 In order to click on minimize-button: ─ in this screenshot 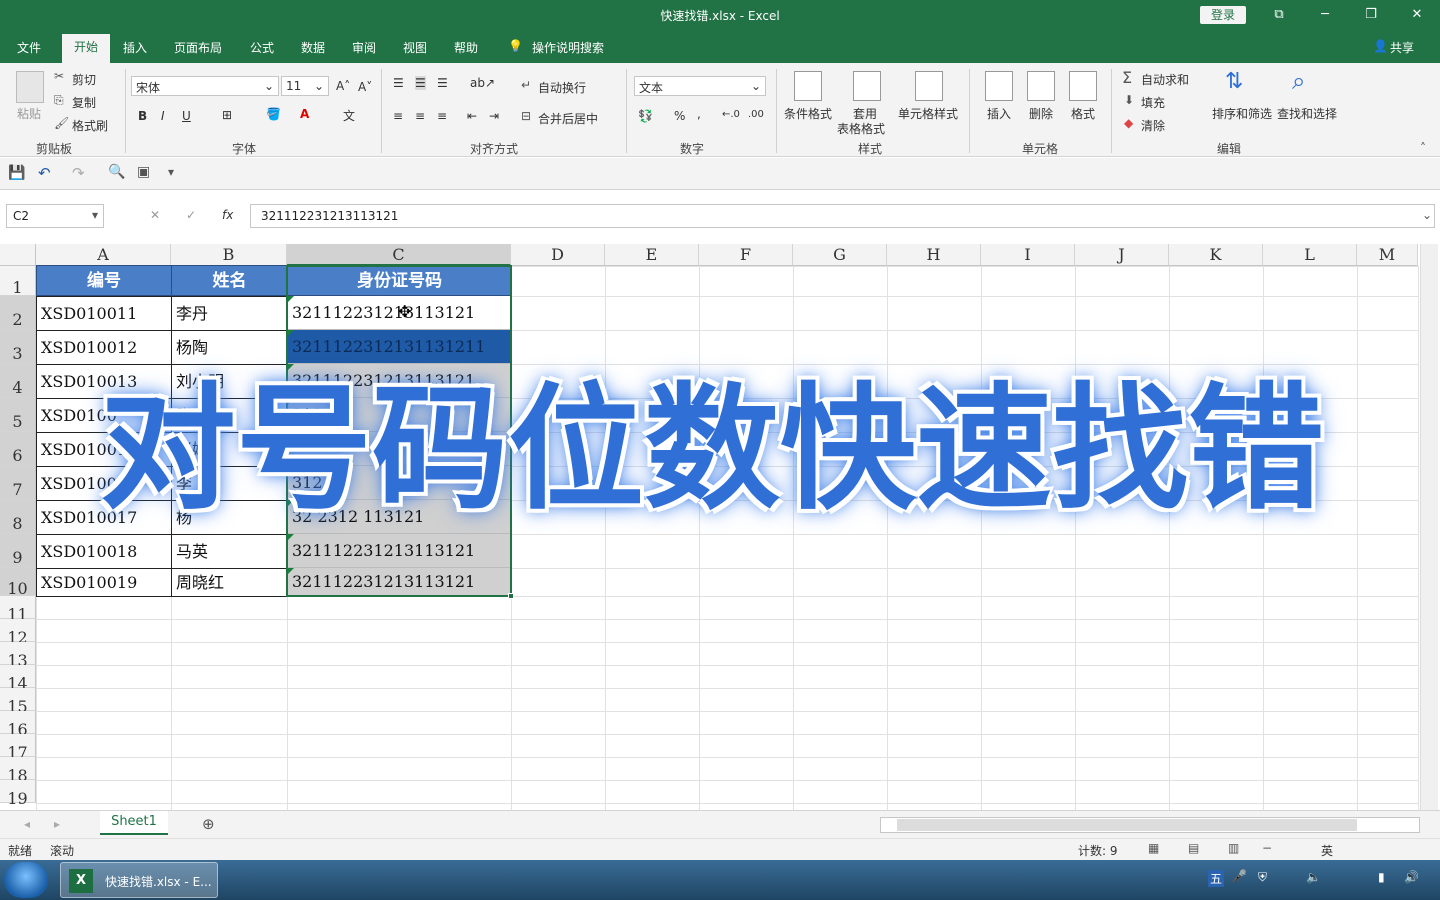, I will do `click(1325, 15)`.